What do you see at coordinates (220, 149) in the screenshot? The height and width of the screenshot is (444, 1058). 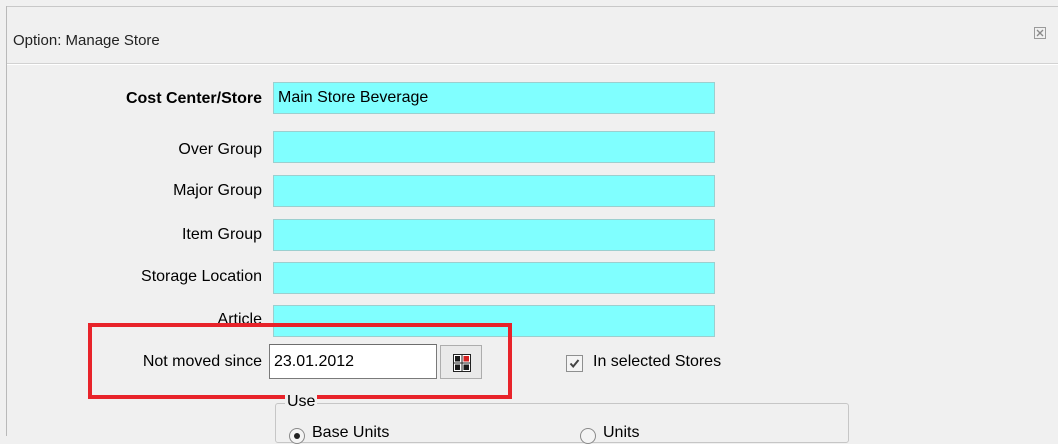 I see `over-group-label: Over Group` at bounding box center [220, 149].